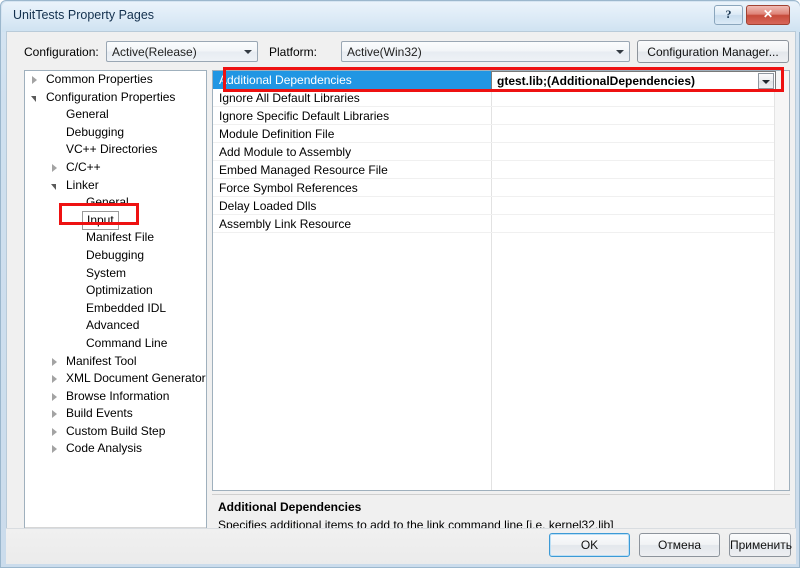 This screenshot has height=568, width=800. I want to click on tree-item-label: Advanced, so click(113, 325).